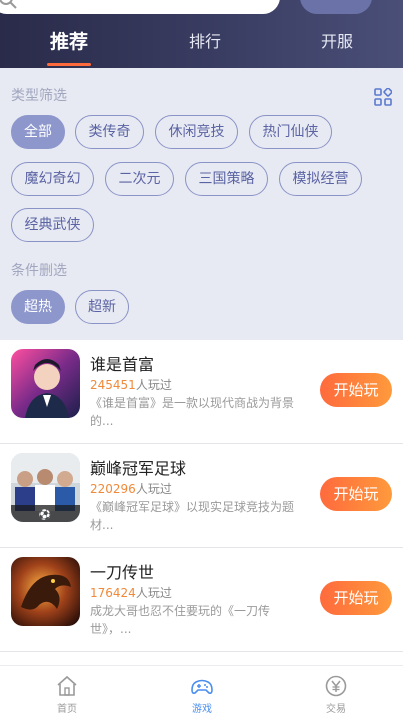  I want to click on tab-server-open: 开服, so click(337, 45).